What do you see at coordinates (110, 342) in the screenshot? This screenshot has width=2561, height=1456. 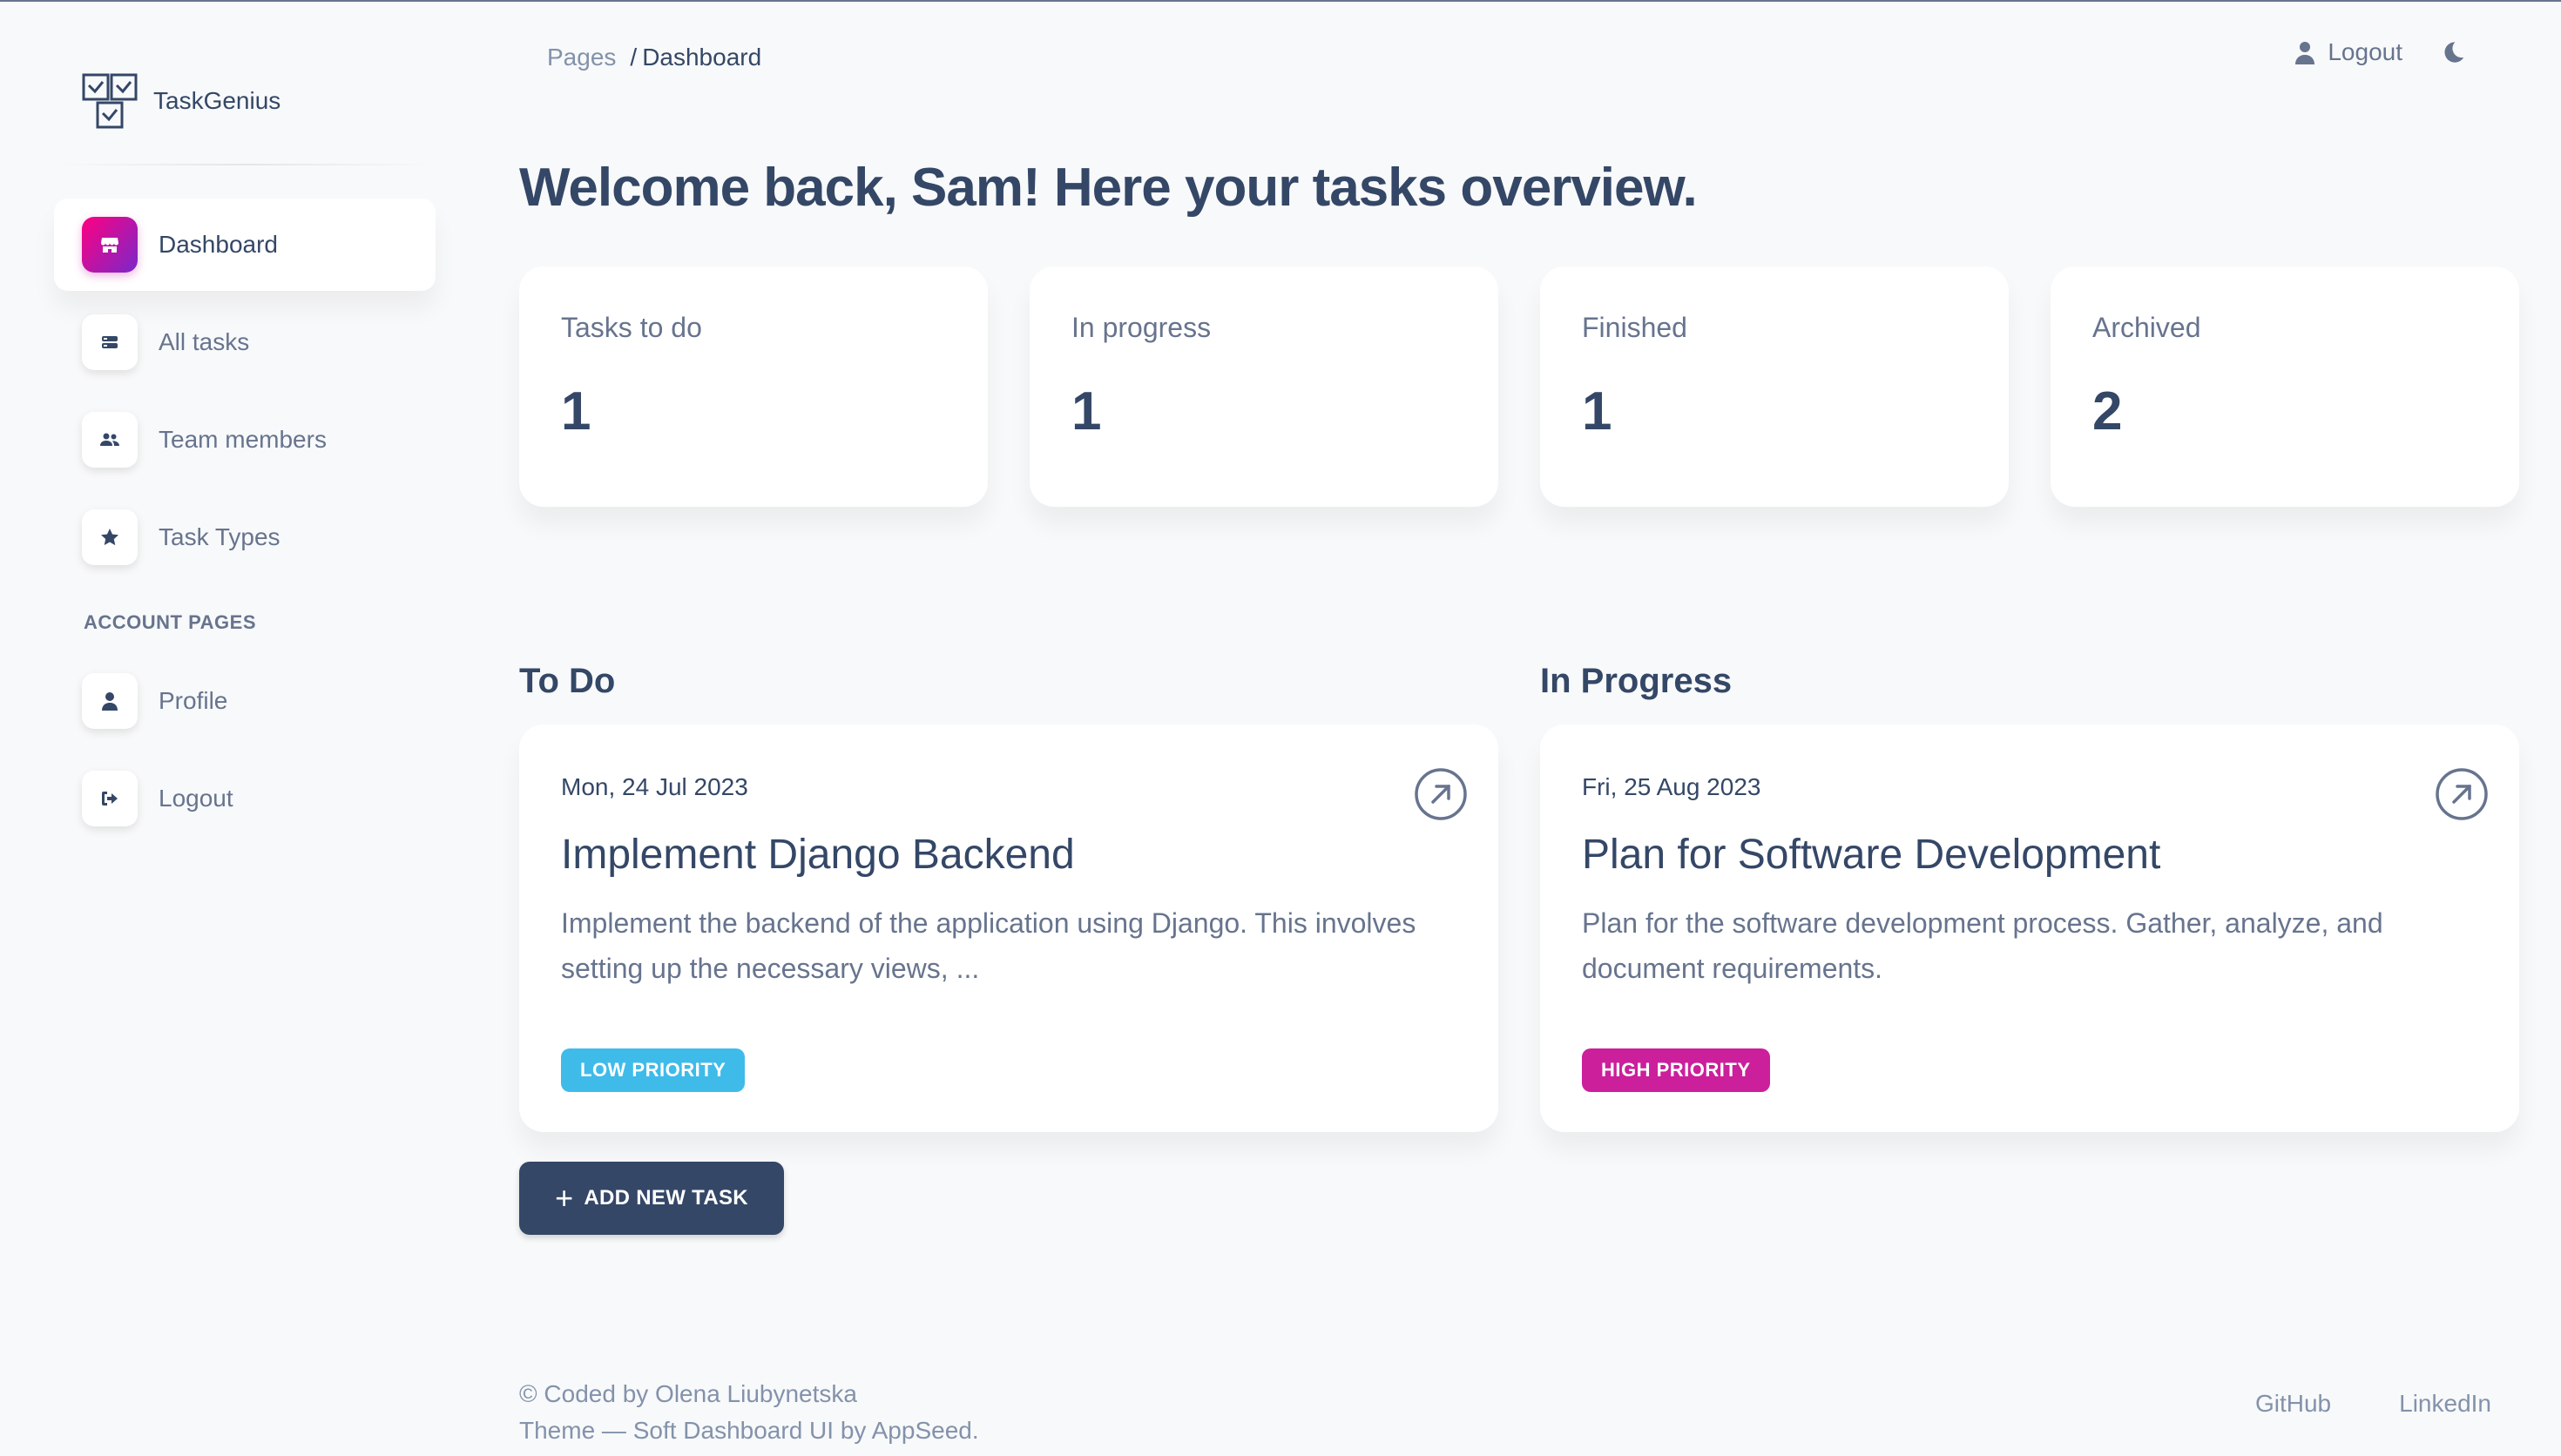 I see `list-icon` at bounding box center [110, 342].